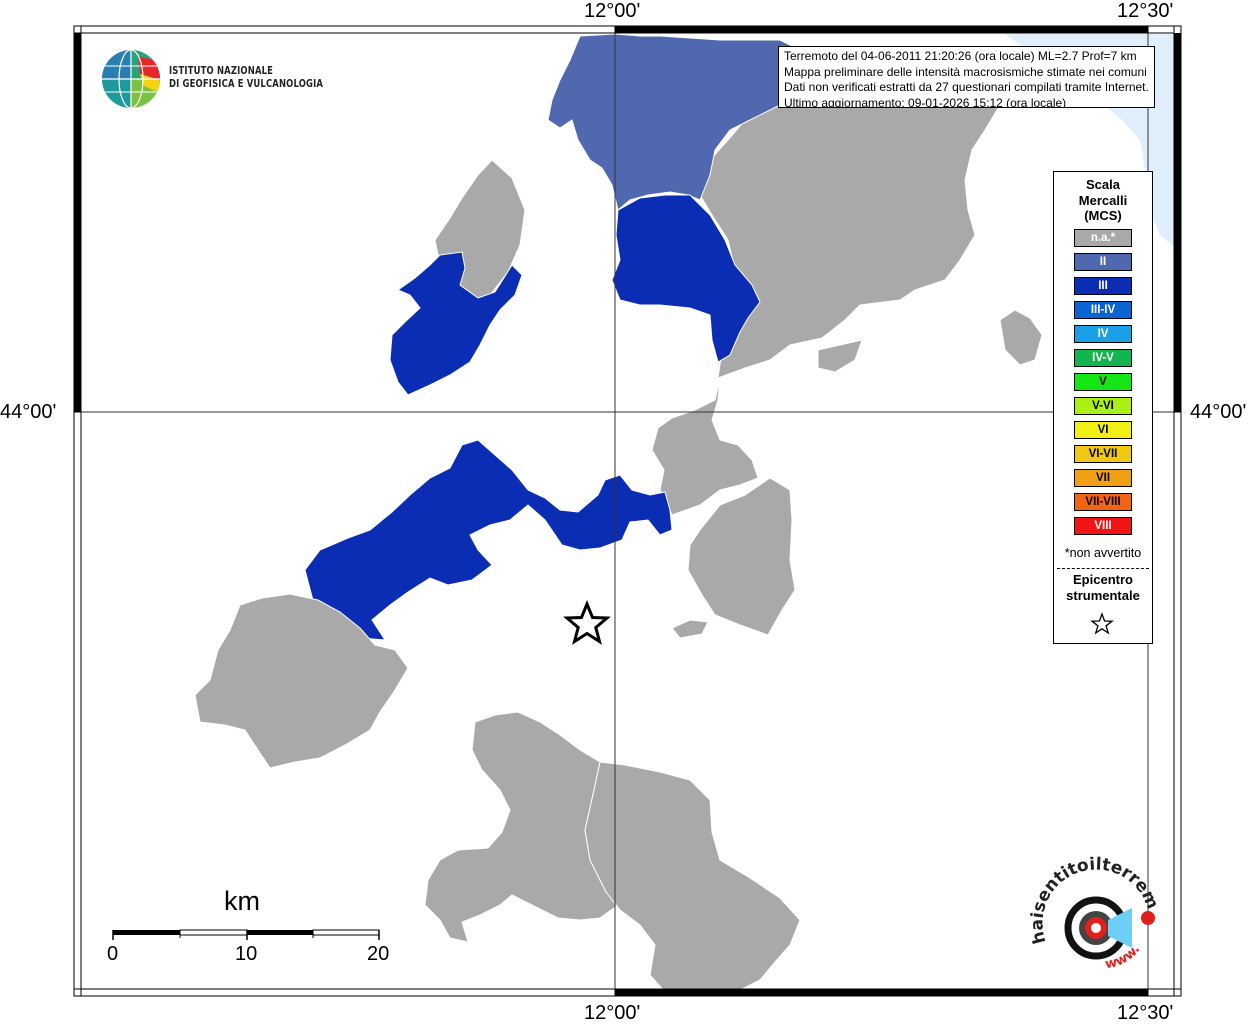  What do you see at coordinates (1103, 526) in the screenshot?
I see `legend-swatch: VIII` at bounding box center [1103, 526].